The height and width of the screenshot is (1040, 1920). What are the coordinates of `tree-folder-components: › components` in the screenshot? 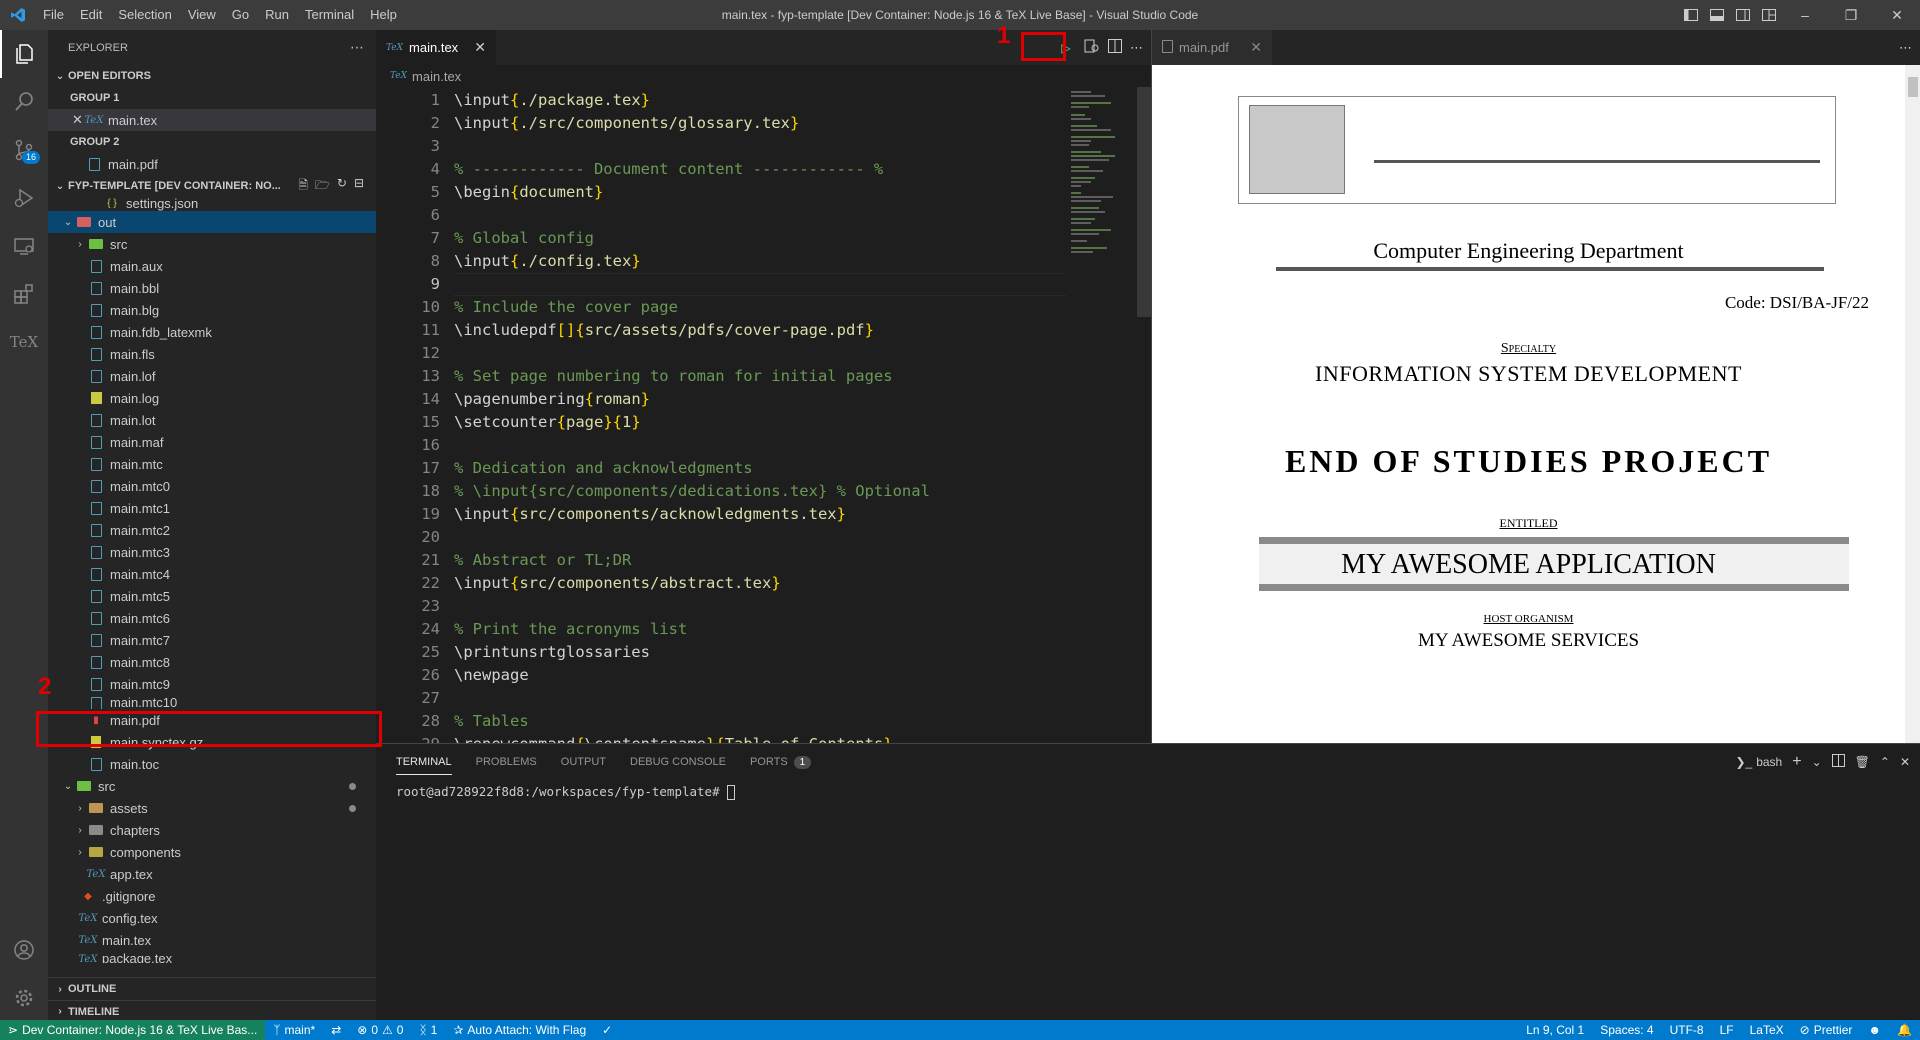 It's located at (212, 852).